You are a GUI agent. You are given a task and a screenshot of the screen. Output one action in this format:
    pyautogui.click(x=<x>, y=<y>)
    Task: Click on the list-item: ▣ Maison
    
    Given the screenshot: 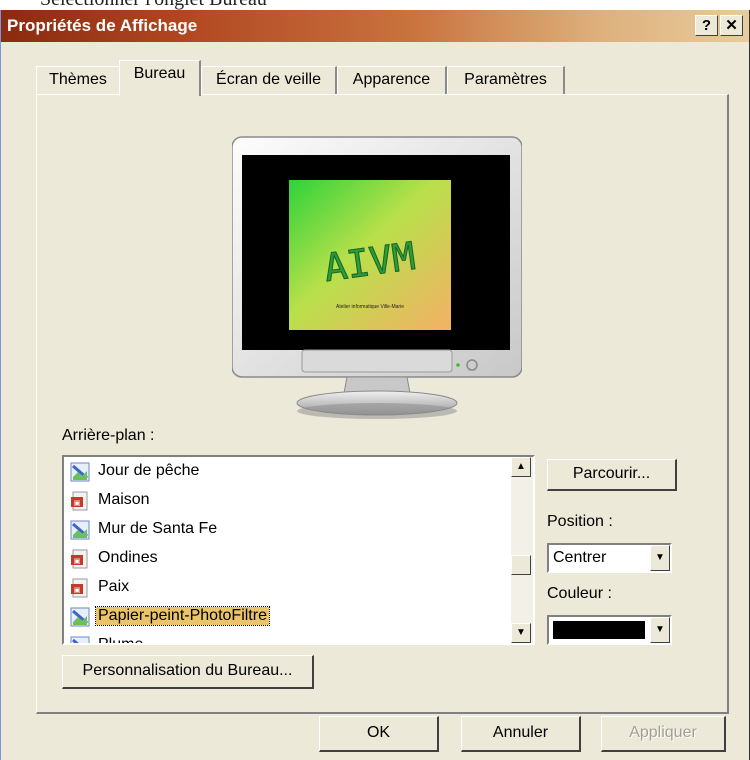 What is the action you would take?
    pyautogui.click(x=285, y=501)
    